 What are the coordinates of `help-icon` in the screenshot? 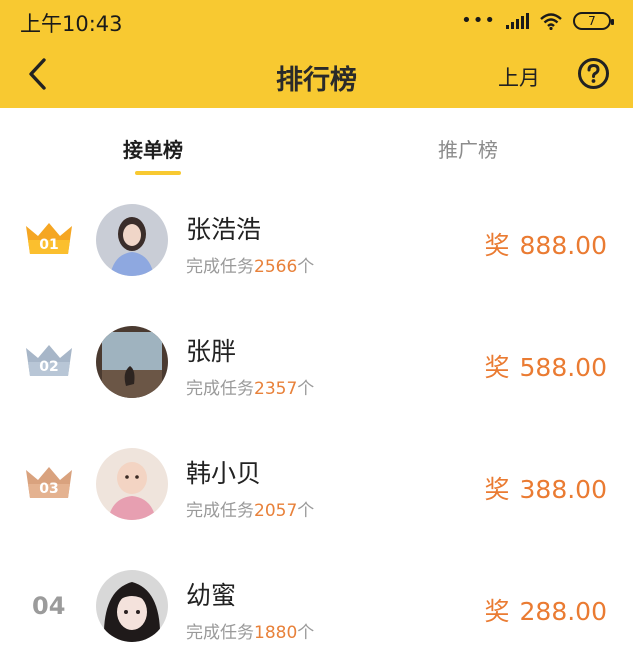 It's located at (593, 73).